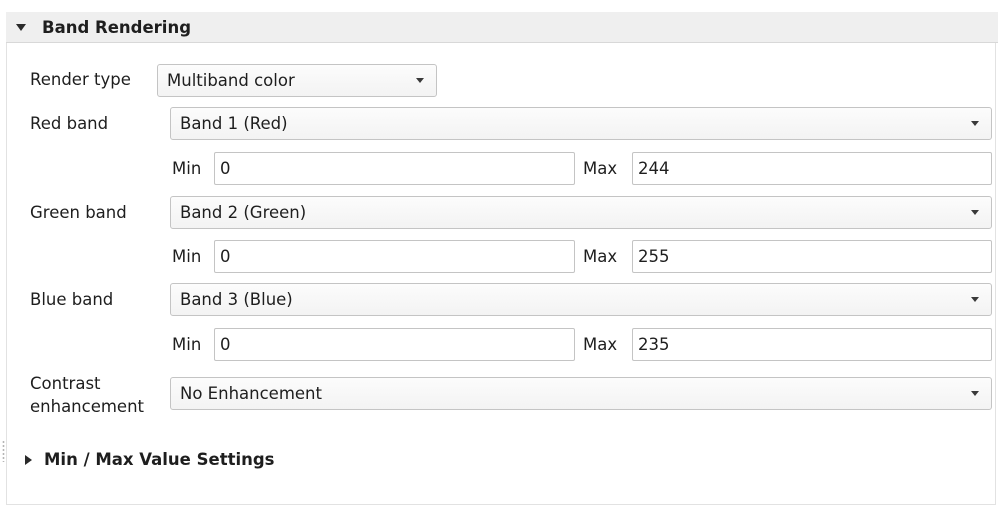  Describe the element at coordinates (654, 344) in the screenshot. I see `blue-max-value: 235` at that location.